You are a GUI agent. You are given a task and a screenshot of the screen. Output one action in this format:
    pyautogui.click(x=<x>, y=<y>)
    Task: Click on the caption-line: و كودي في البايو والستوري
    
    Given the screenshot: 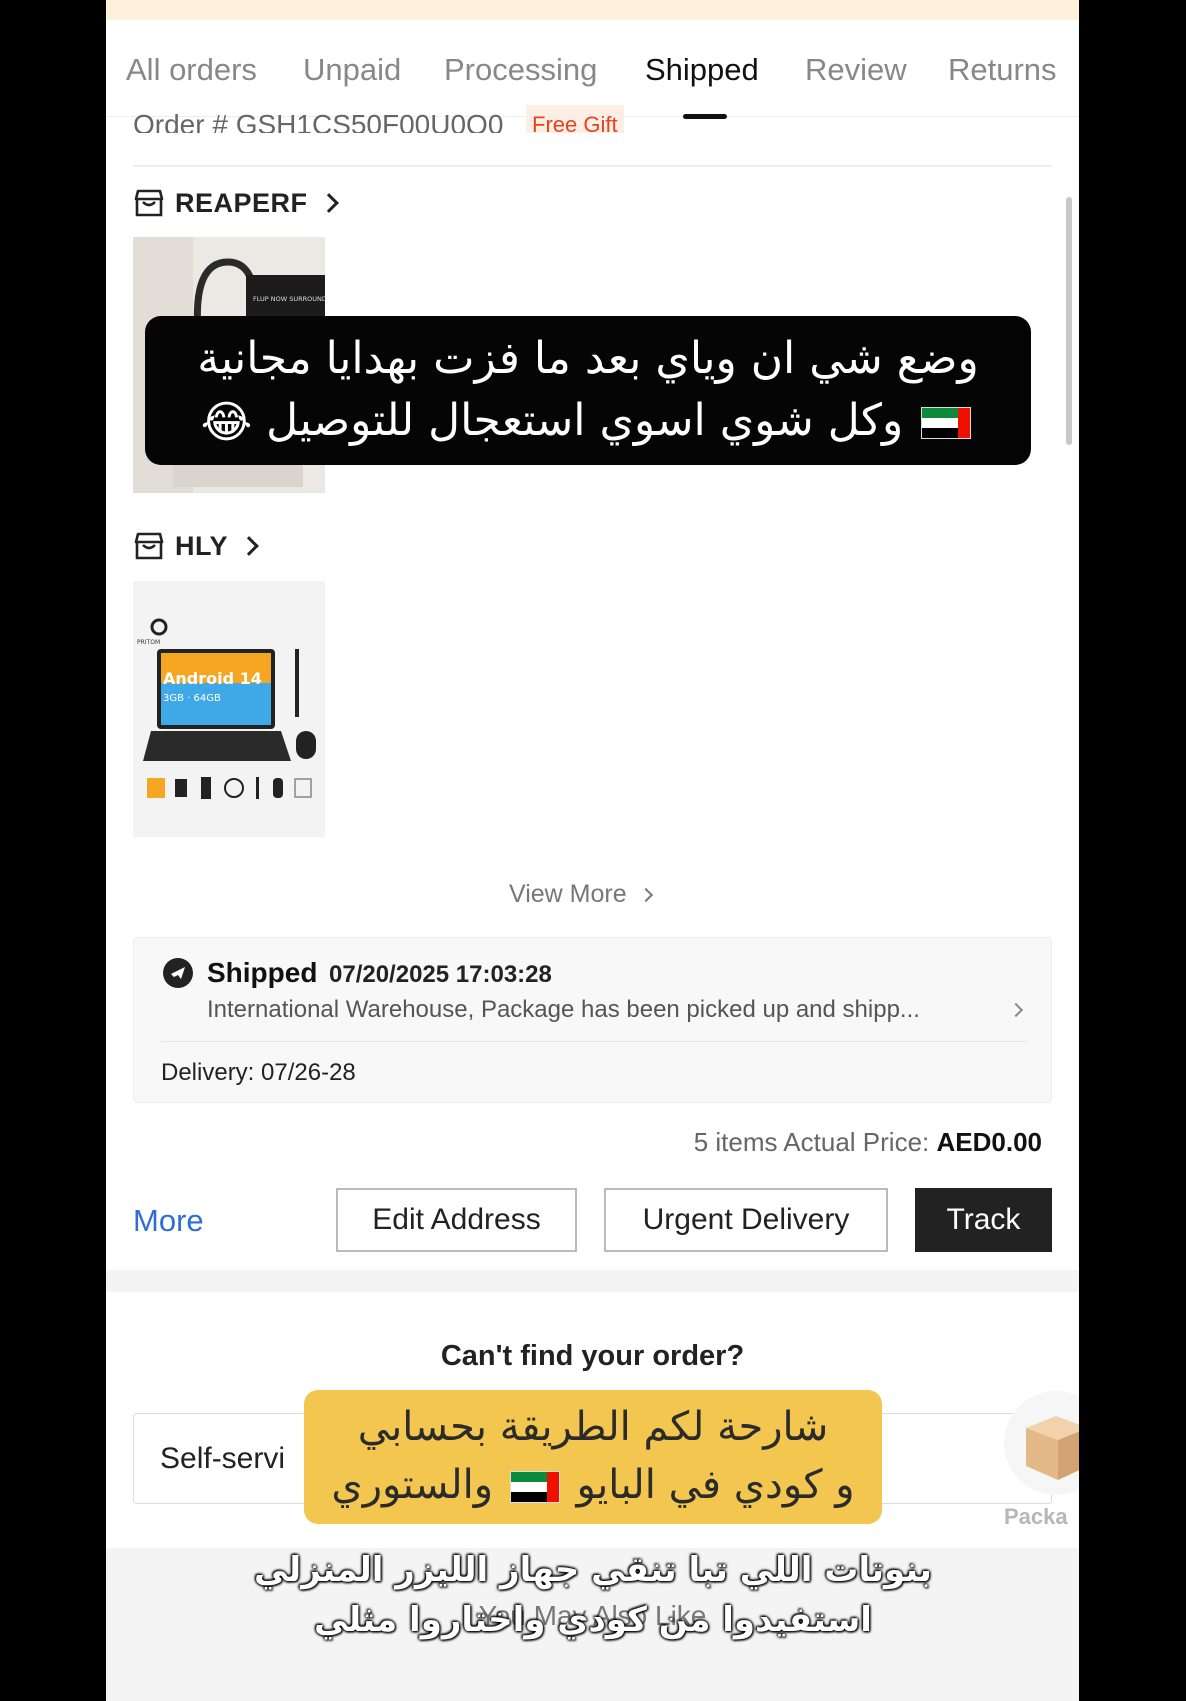 What is the action you would take?
    pyautogui.click(x=593, y=1485)
    